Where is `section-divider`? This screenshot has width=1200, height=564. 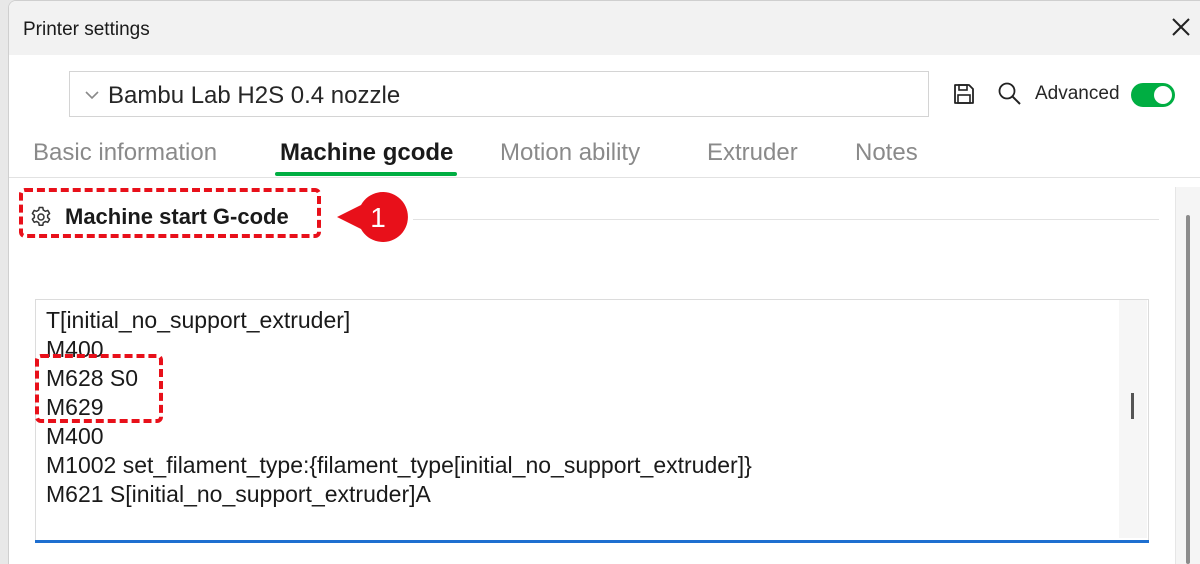 section-divider is located at coordinates (786, 219).